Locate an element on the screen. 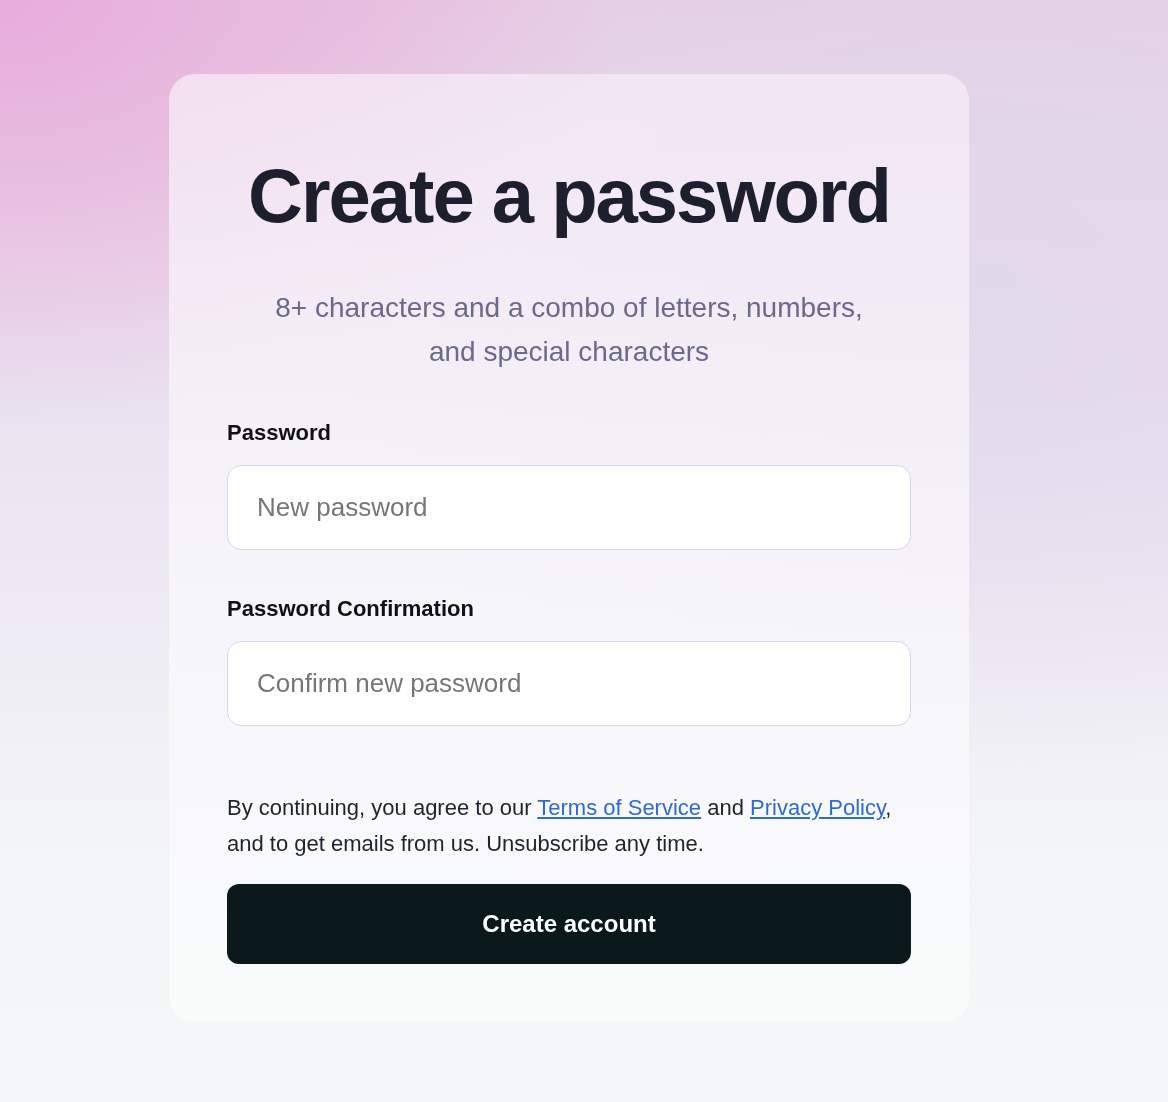 The image size is (1168, 1102). page-title: Create a password is located at coordinates (569, 196).